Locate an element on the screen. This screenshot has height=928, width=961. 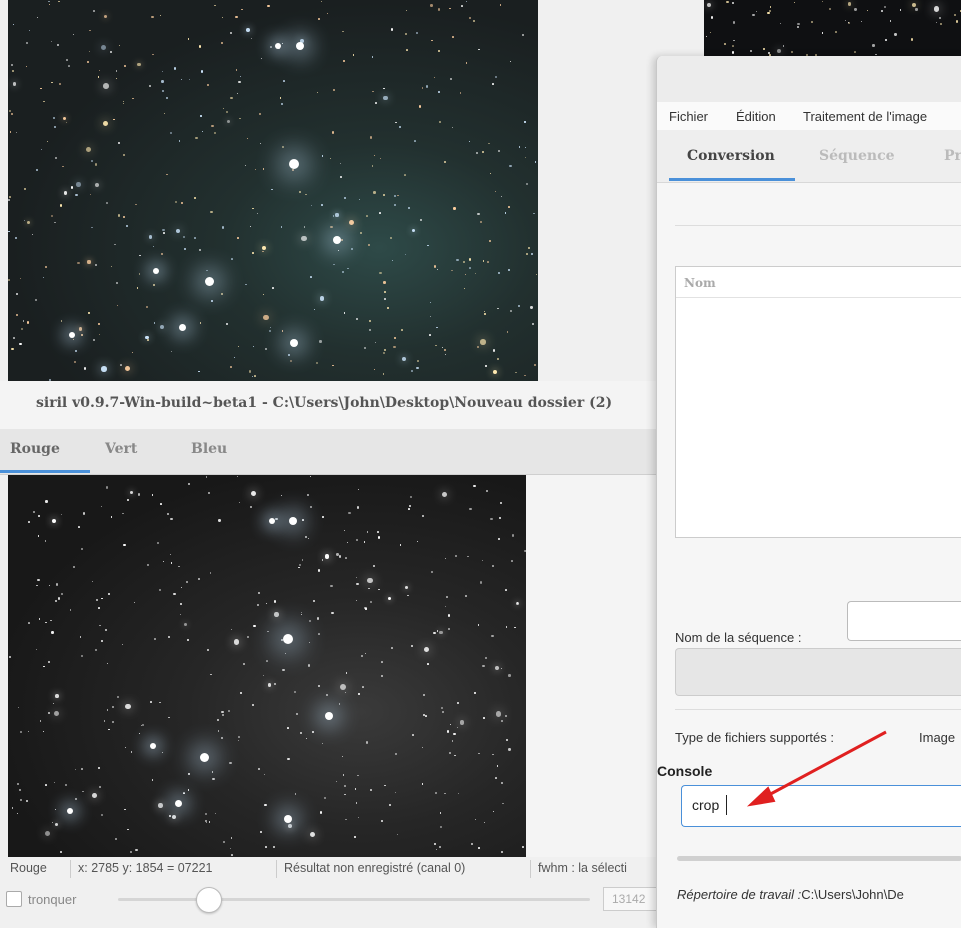
sequence-name-input is located at coordinates (904, 621).